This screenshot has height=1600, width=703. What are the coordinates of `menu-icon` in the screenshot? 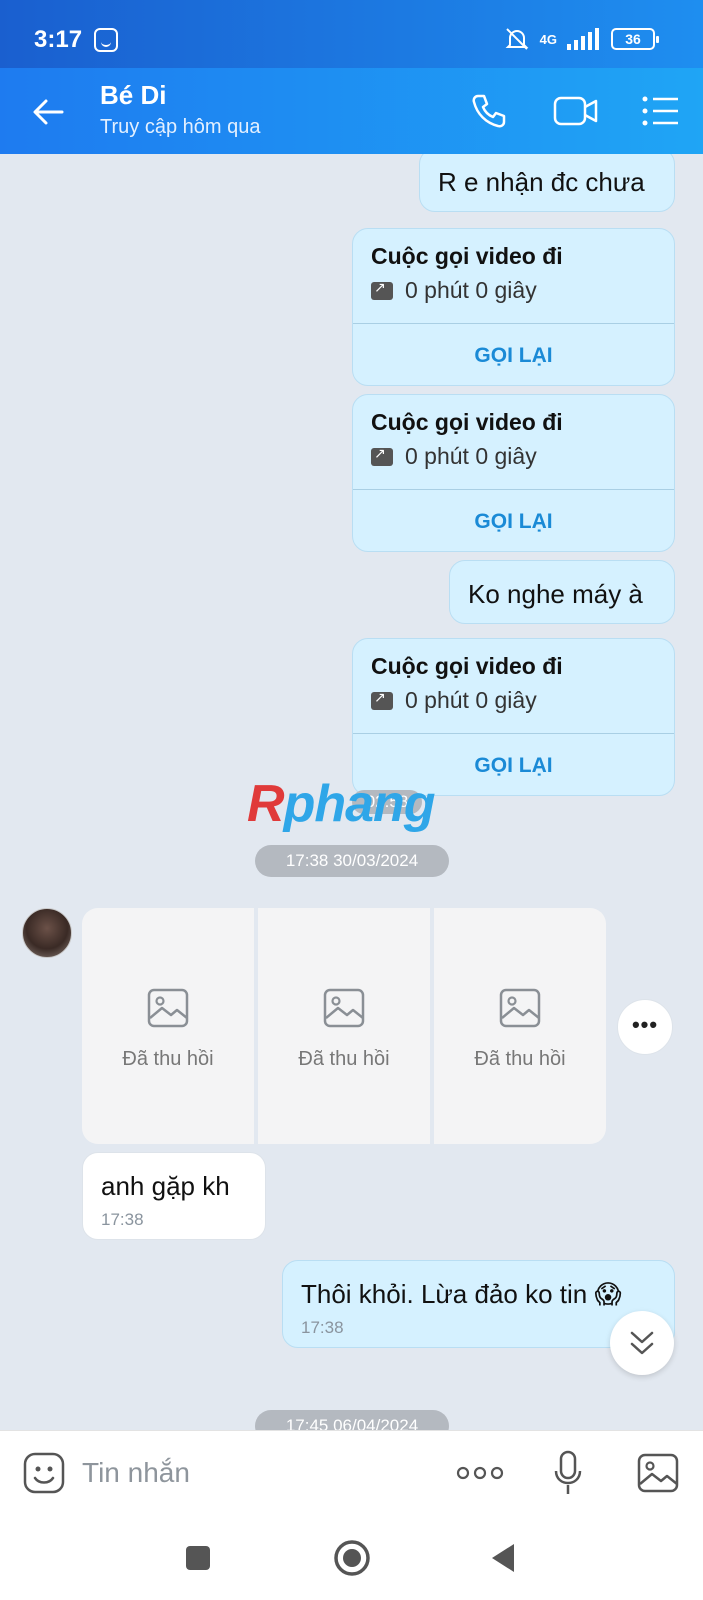 It's located at (661, 111).